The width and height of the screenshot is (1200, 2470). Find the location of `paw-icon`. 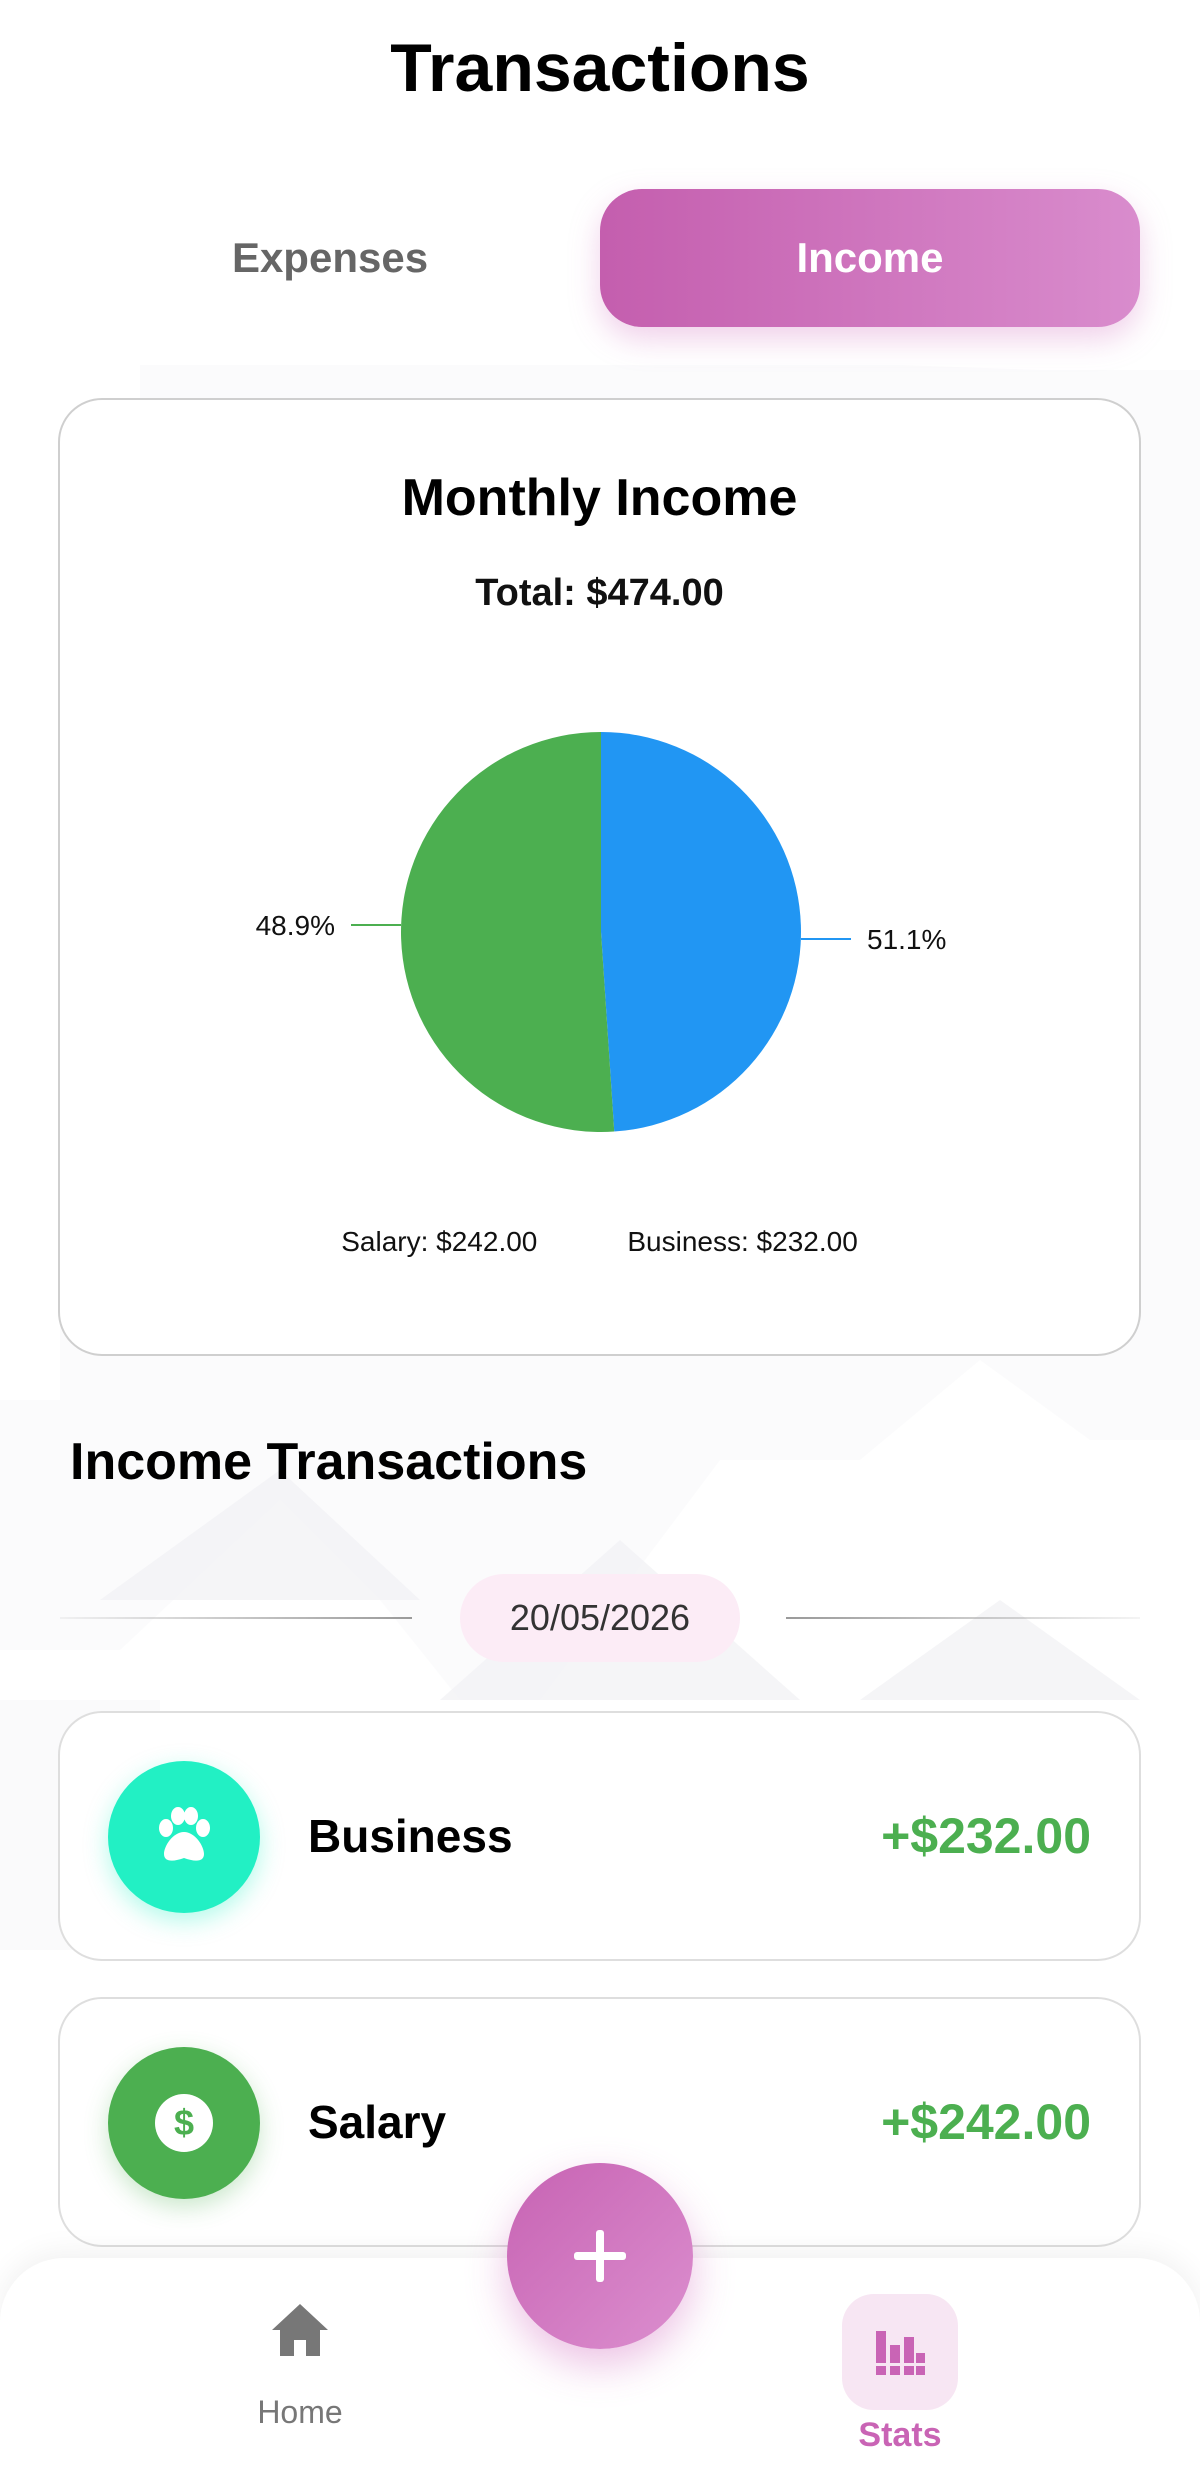

paw-icon is located at coordinates (184, 1834).